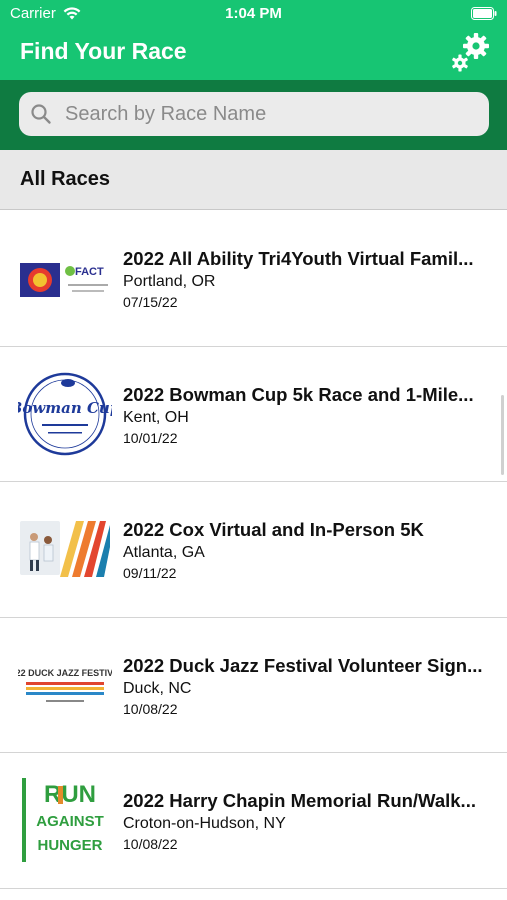 This screenshot has height=900, width=507. I want to click on search-icon, so click(41, 114).